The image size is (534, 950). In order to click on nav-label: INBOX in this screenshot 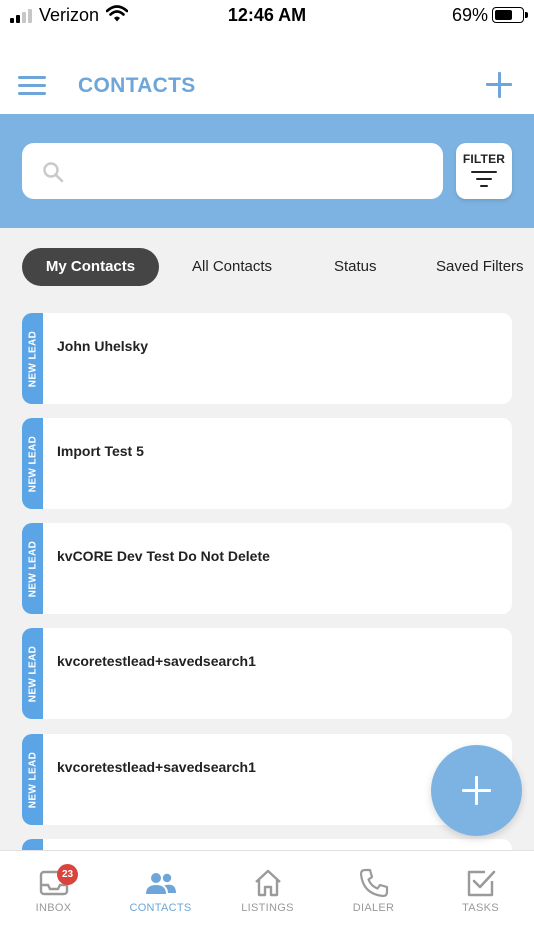, I will do `click(53, 908)`.